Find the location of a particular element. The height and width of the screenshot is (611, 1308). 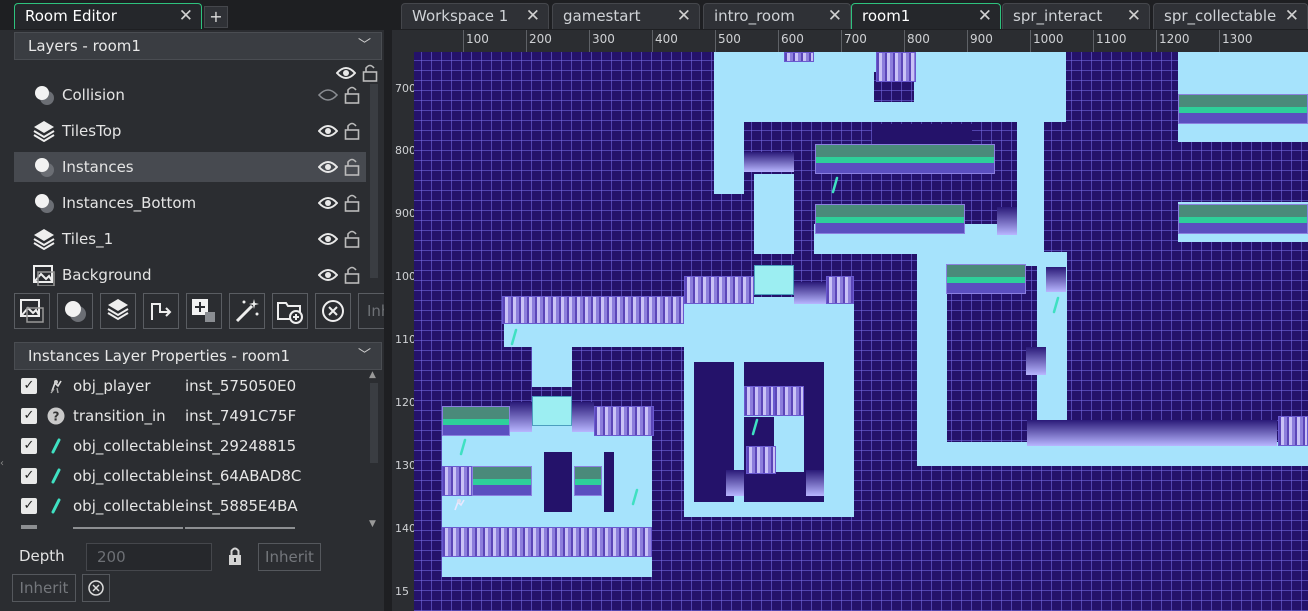

scroll-down-icon: ▼ is located at coordinates (372, 524).